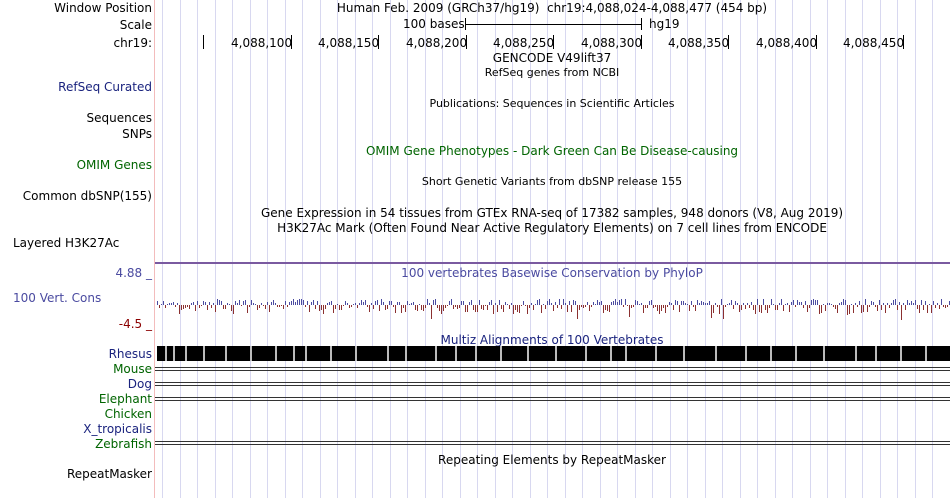 The width and height of the screenshot is (950, 498). What do you see at coordinates (137, 134) in the screenshot?
I see `snps-track-label: SNPs` at bounding box center [137, 134].